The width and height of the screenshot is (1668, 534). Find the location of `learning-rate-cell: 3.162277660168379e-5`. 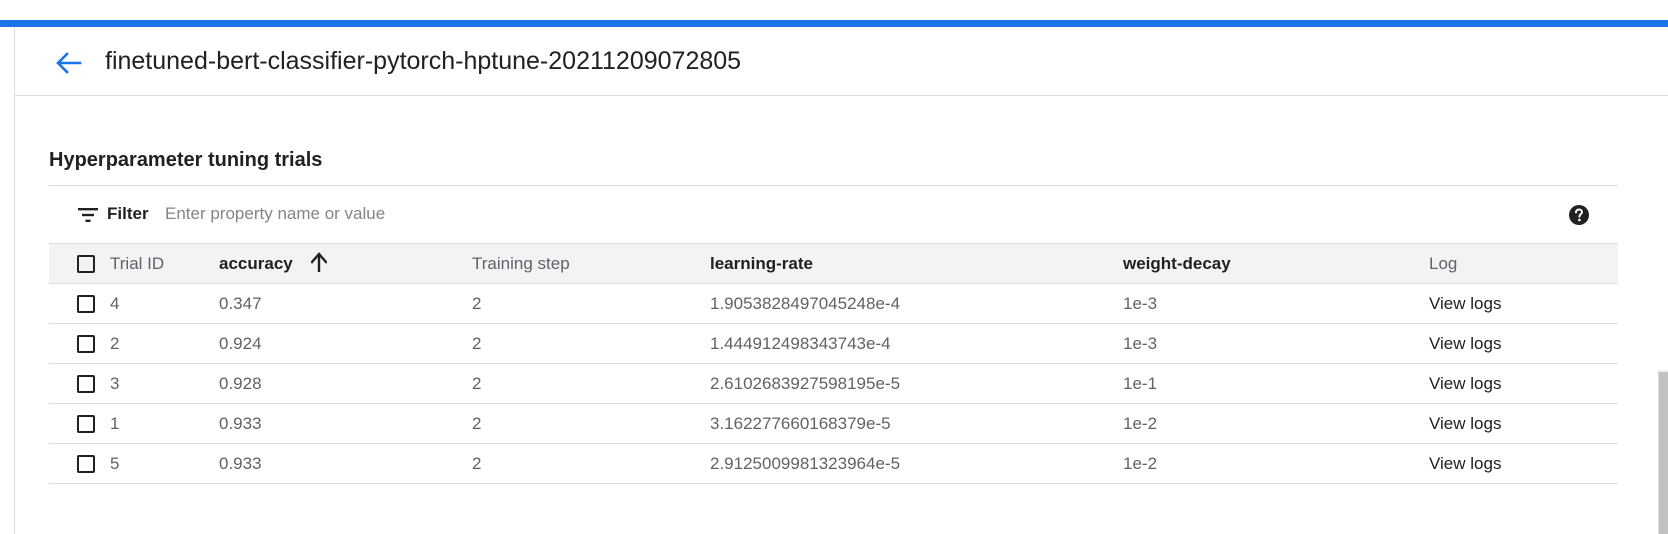

learning-rate-cell: 3.162277660168379e-5 is located at coordinates (916, 423).